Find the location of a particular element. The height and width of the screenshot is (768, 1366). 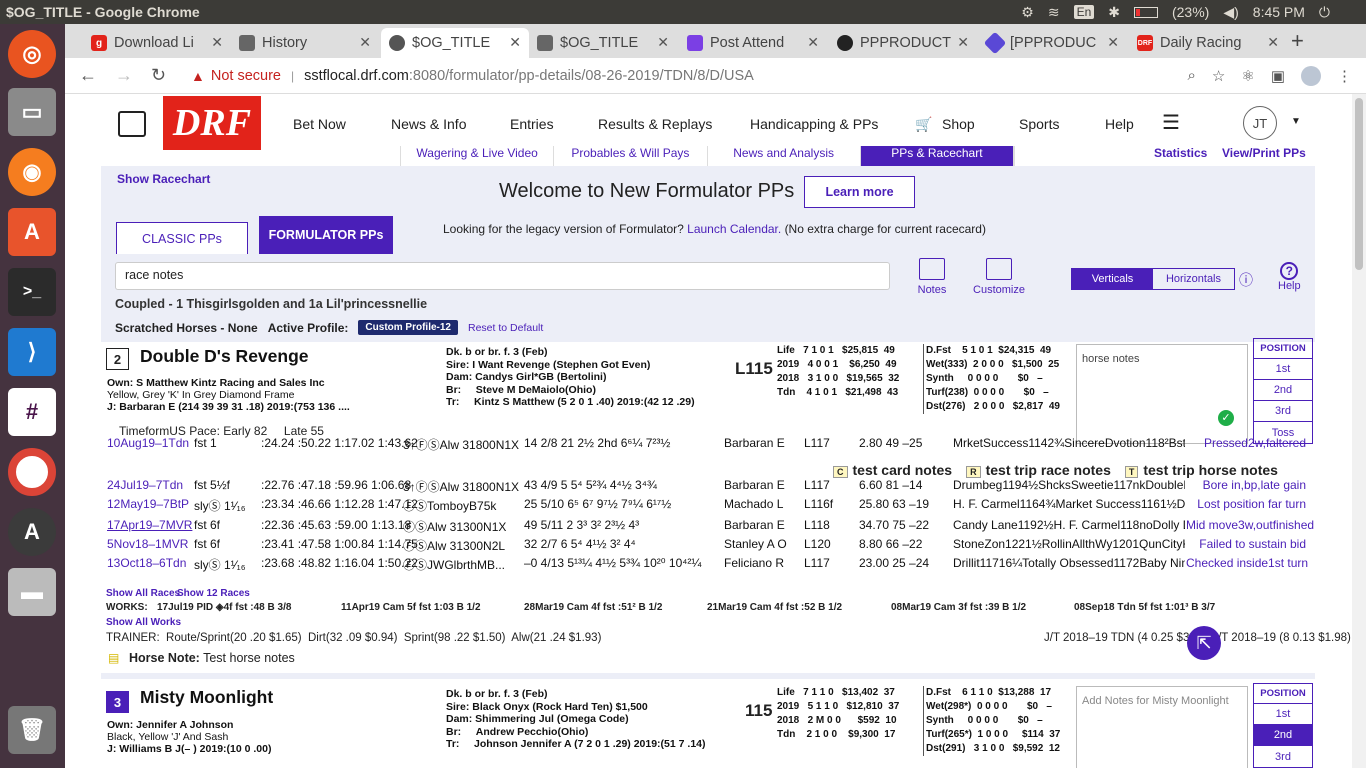

help-tool: ? Help is located at coordinates (1289, 277).